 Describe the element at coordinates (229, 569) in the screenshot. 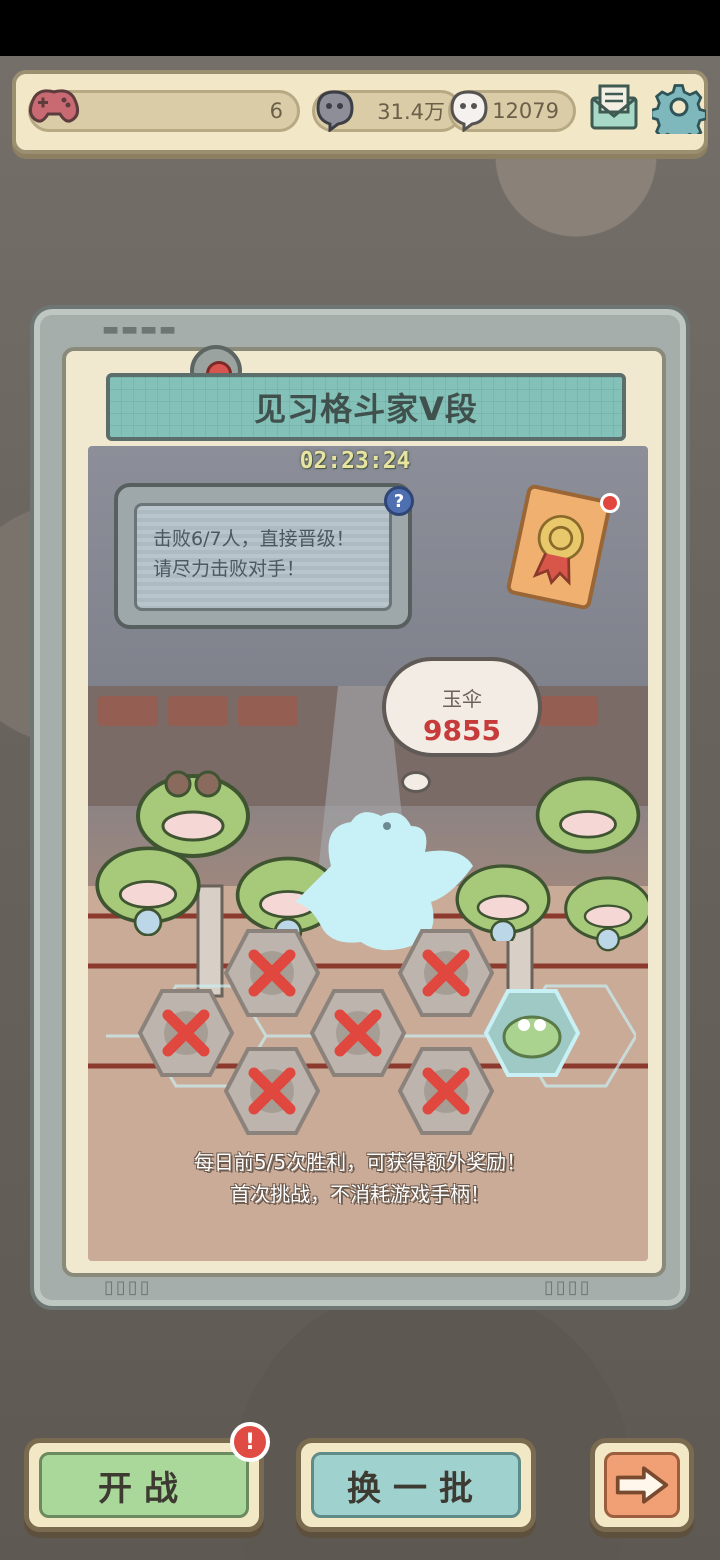

I see `hint-line-2: 请尽力击败对手！` at that location.